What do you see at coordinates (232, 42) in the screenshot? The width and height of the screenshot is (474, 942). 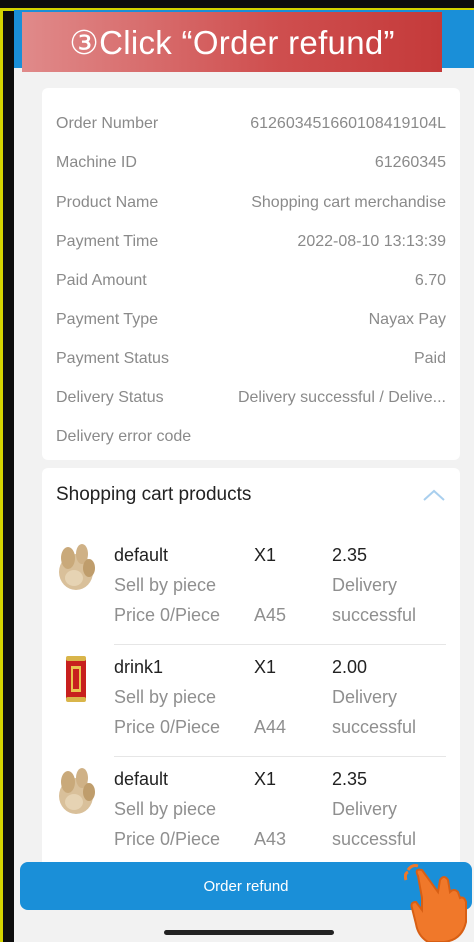 I see `instruction-banner: ③Click “Order refund”` at bounding box center [232, 42].